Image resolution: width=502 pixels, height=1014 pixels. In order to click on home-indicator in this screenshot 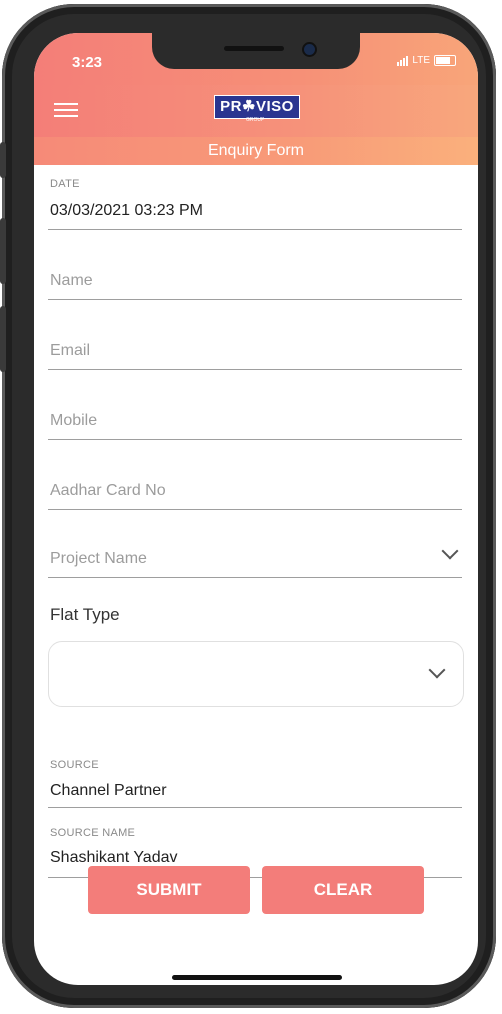, I will do `click(257, 977)`.